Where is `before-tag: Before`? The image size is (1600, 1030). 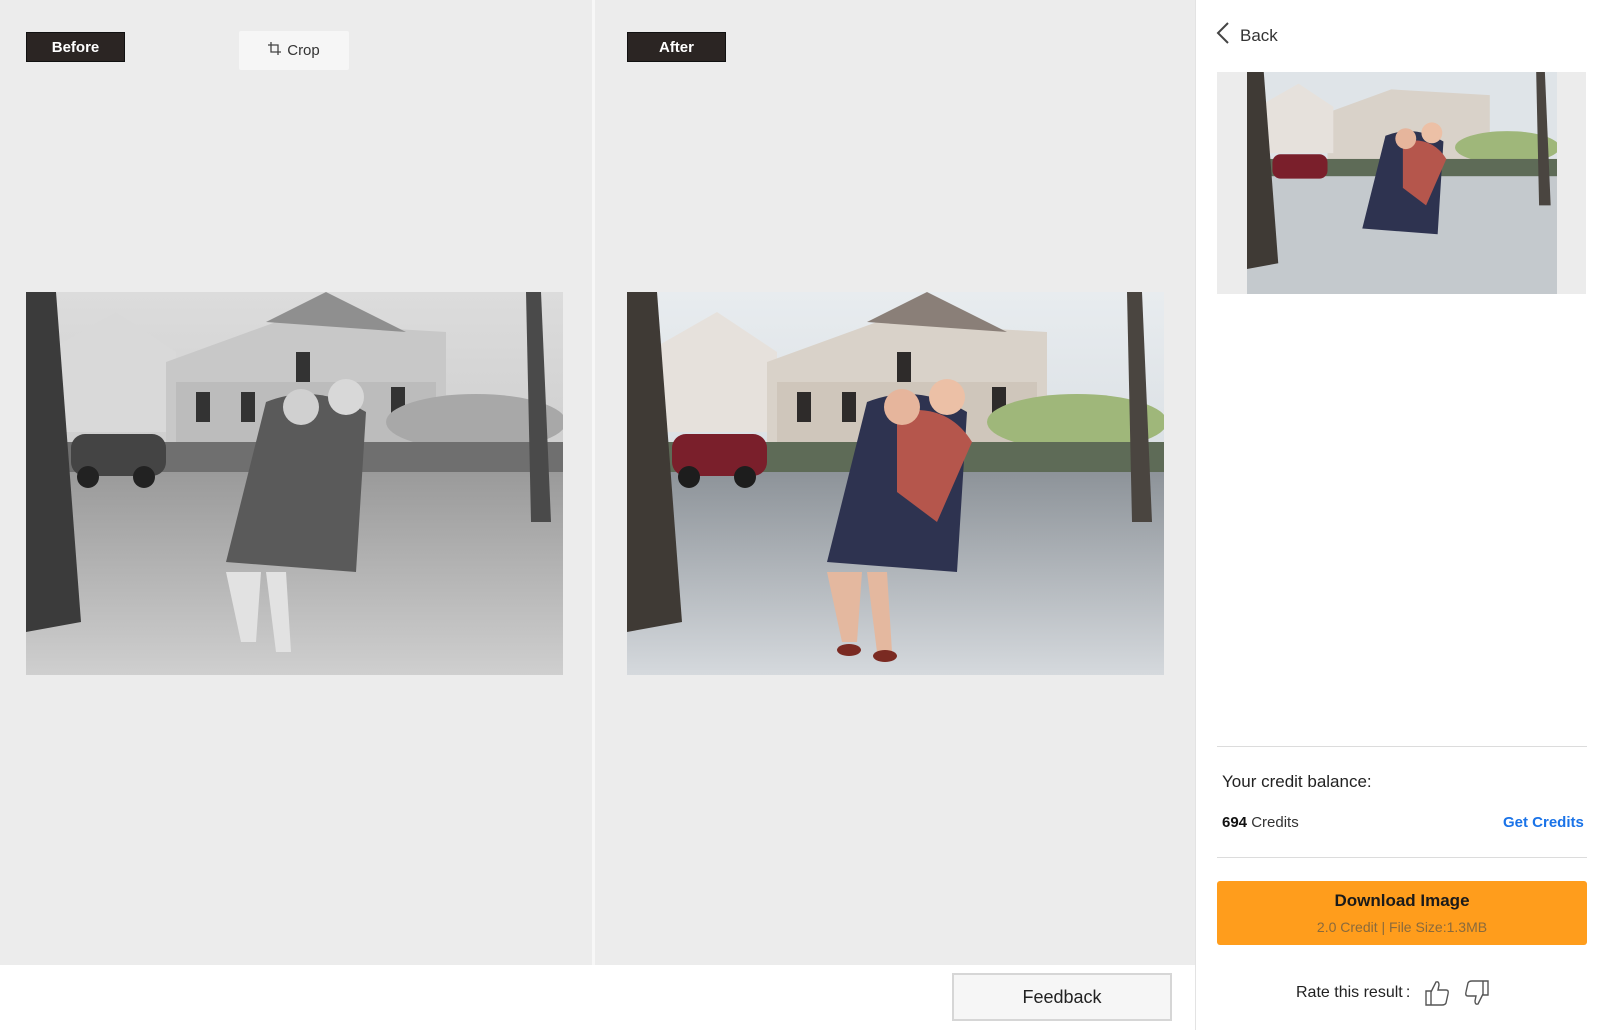 before-tag: Before is located at coordinates (75, 47).